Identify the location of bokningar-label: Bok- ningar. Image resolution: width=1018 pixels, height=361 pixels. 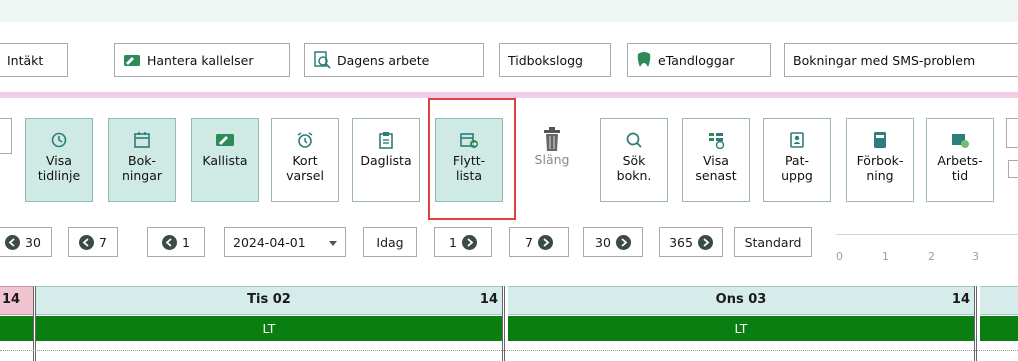
(142, 168).